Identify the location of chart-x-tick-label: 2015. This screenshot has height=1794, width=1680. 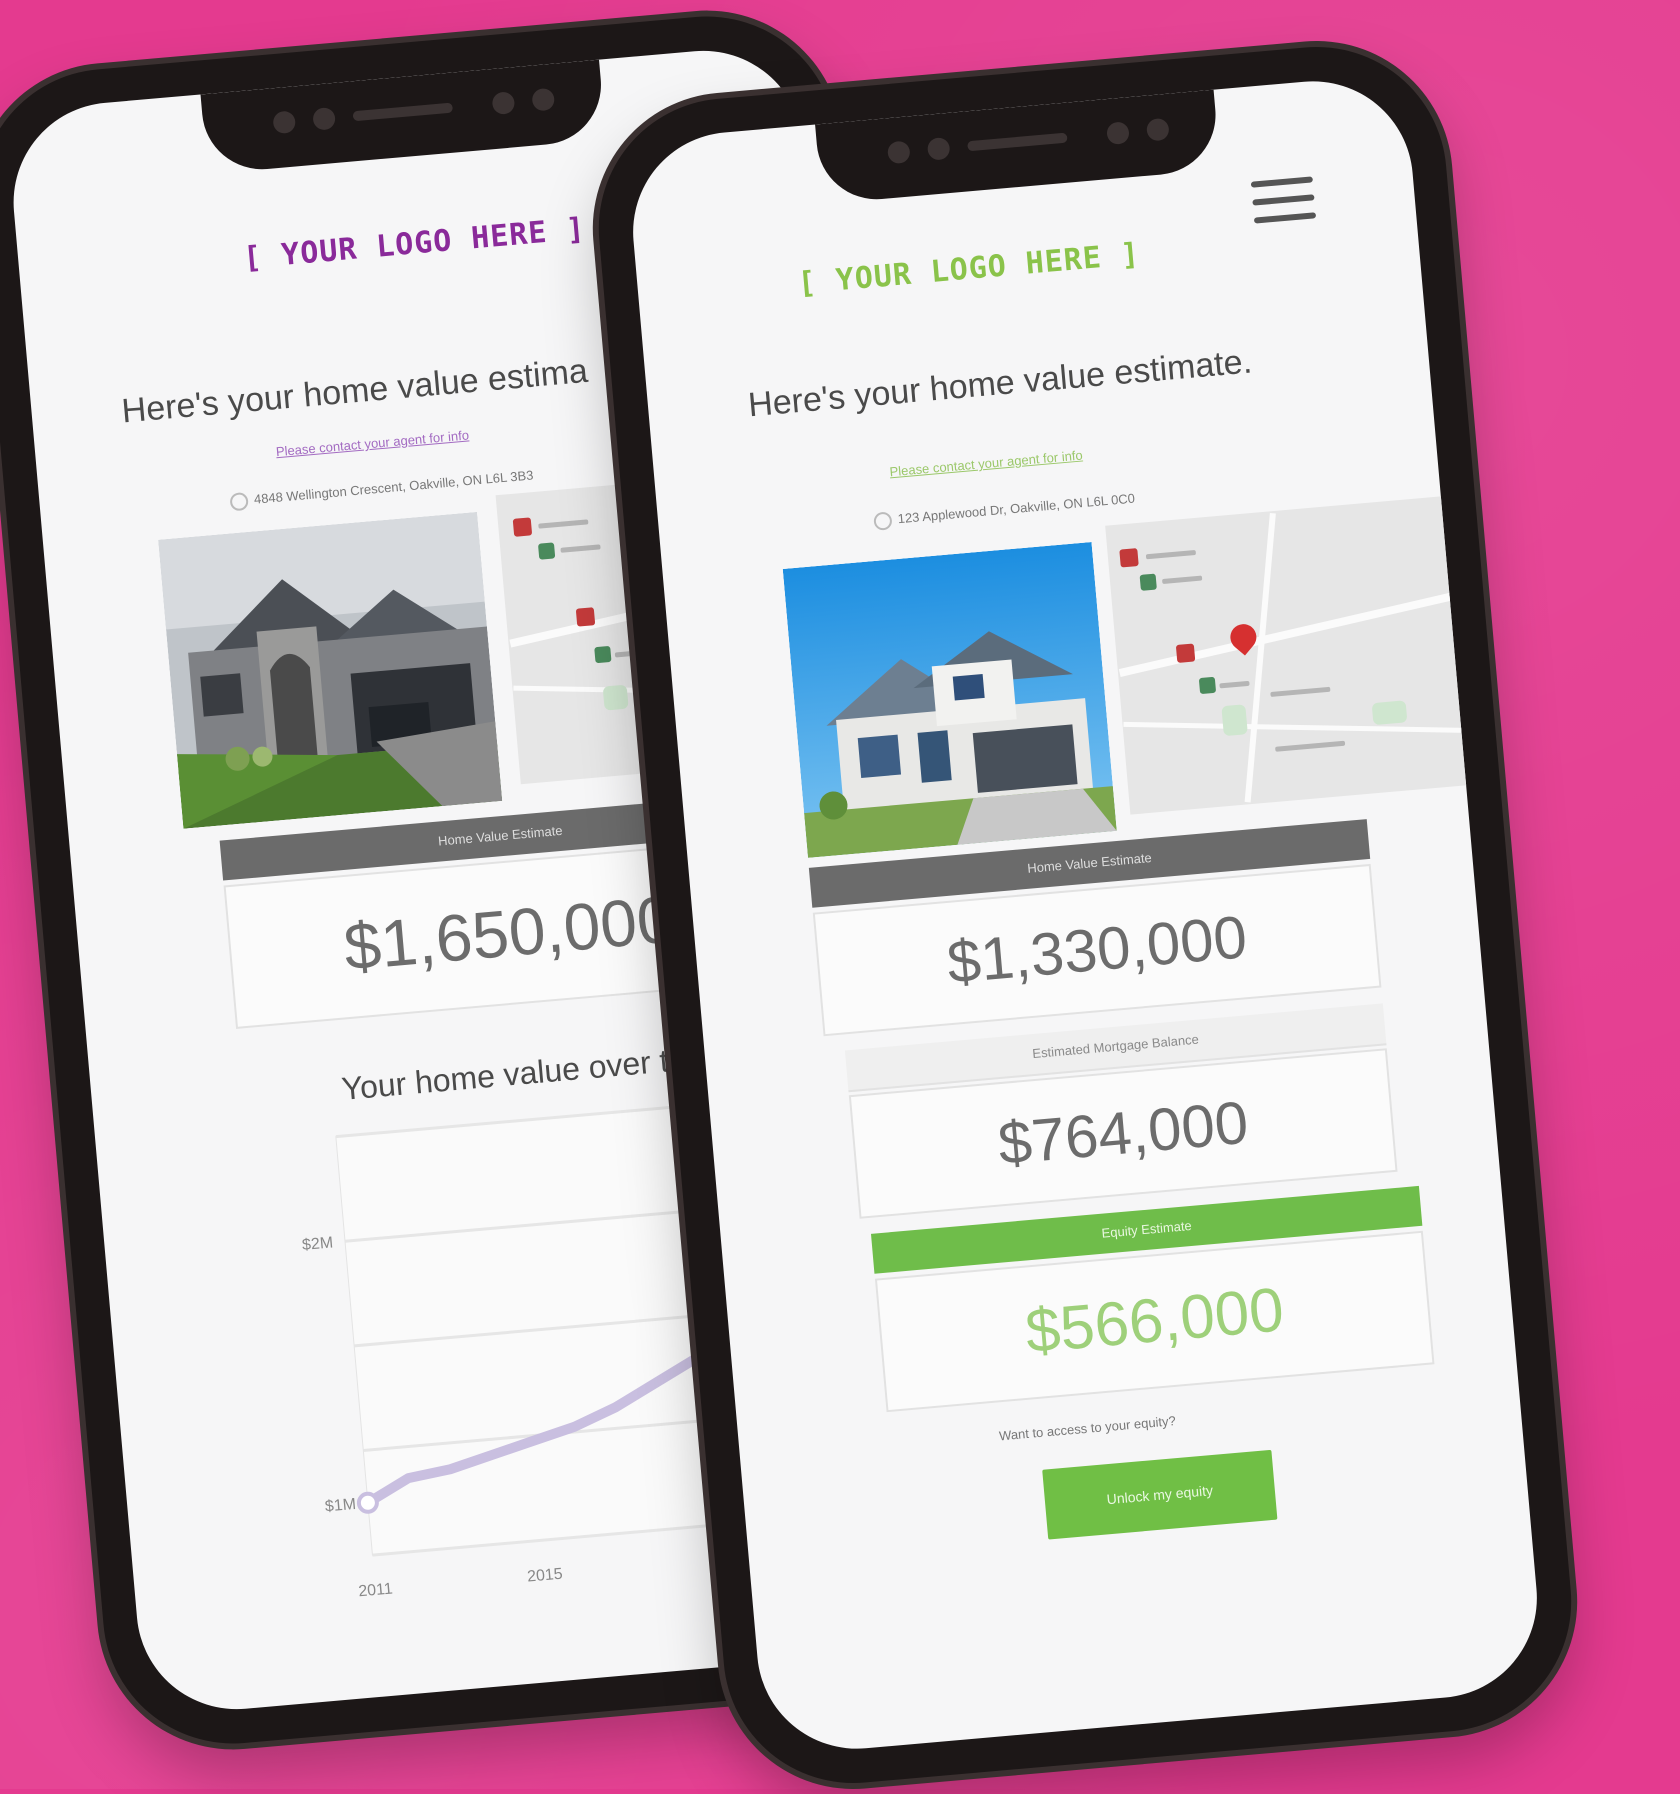
(544, 1576).